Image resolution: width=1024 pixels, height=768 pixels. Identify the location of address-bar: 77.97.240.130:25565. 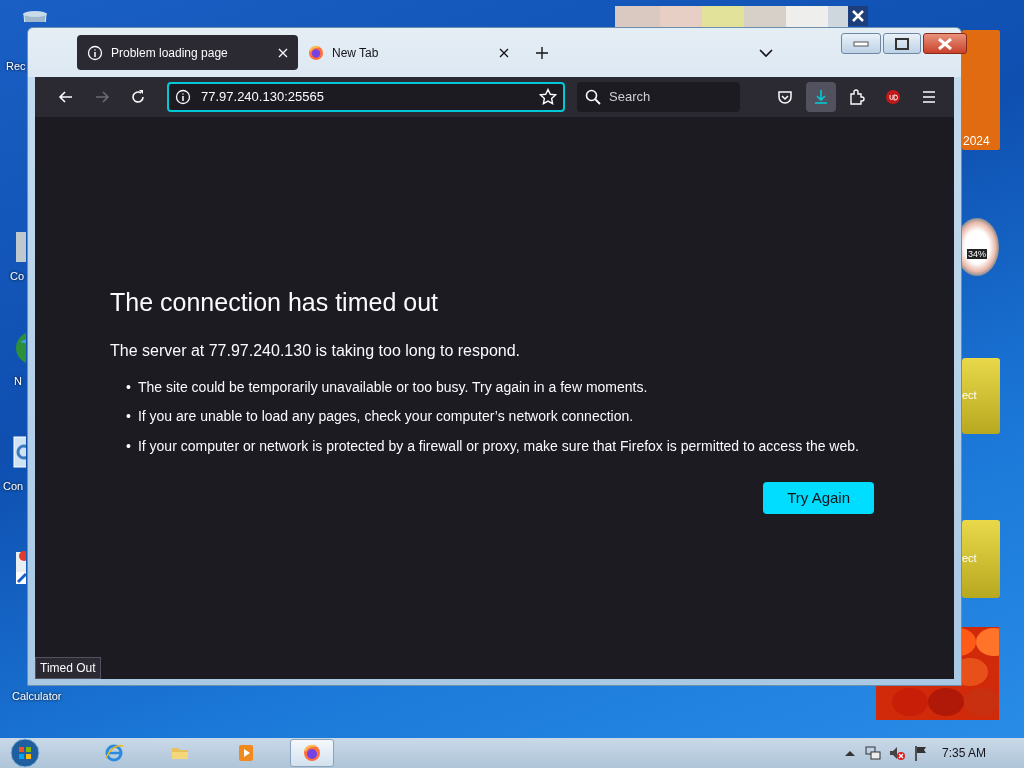
(366, 97).